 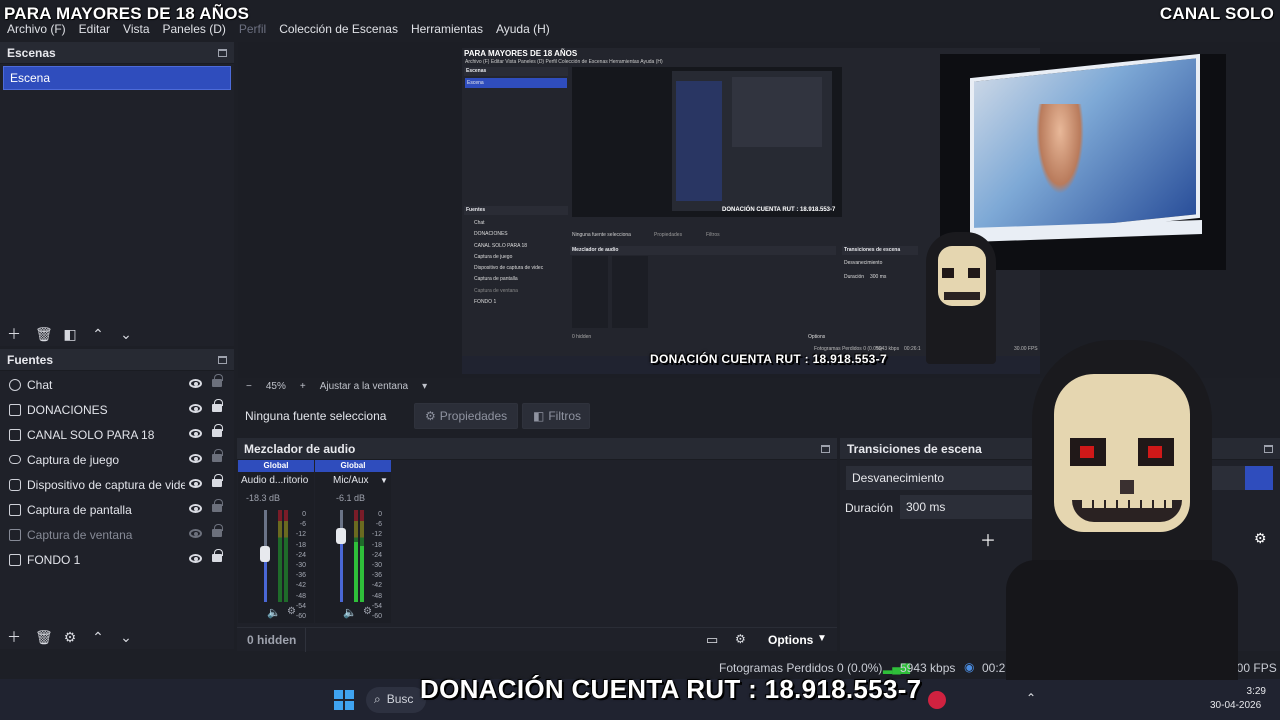 I want to click on filters-button: ◧ Filtros, so click(x=556, y=416).